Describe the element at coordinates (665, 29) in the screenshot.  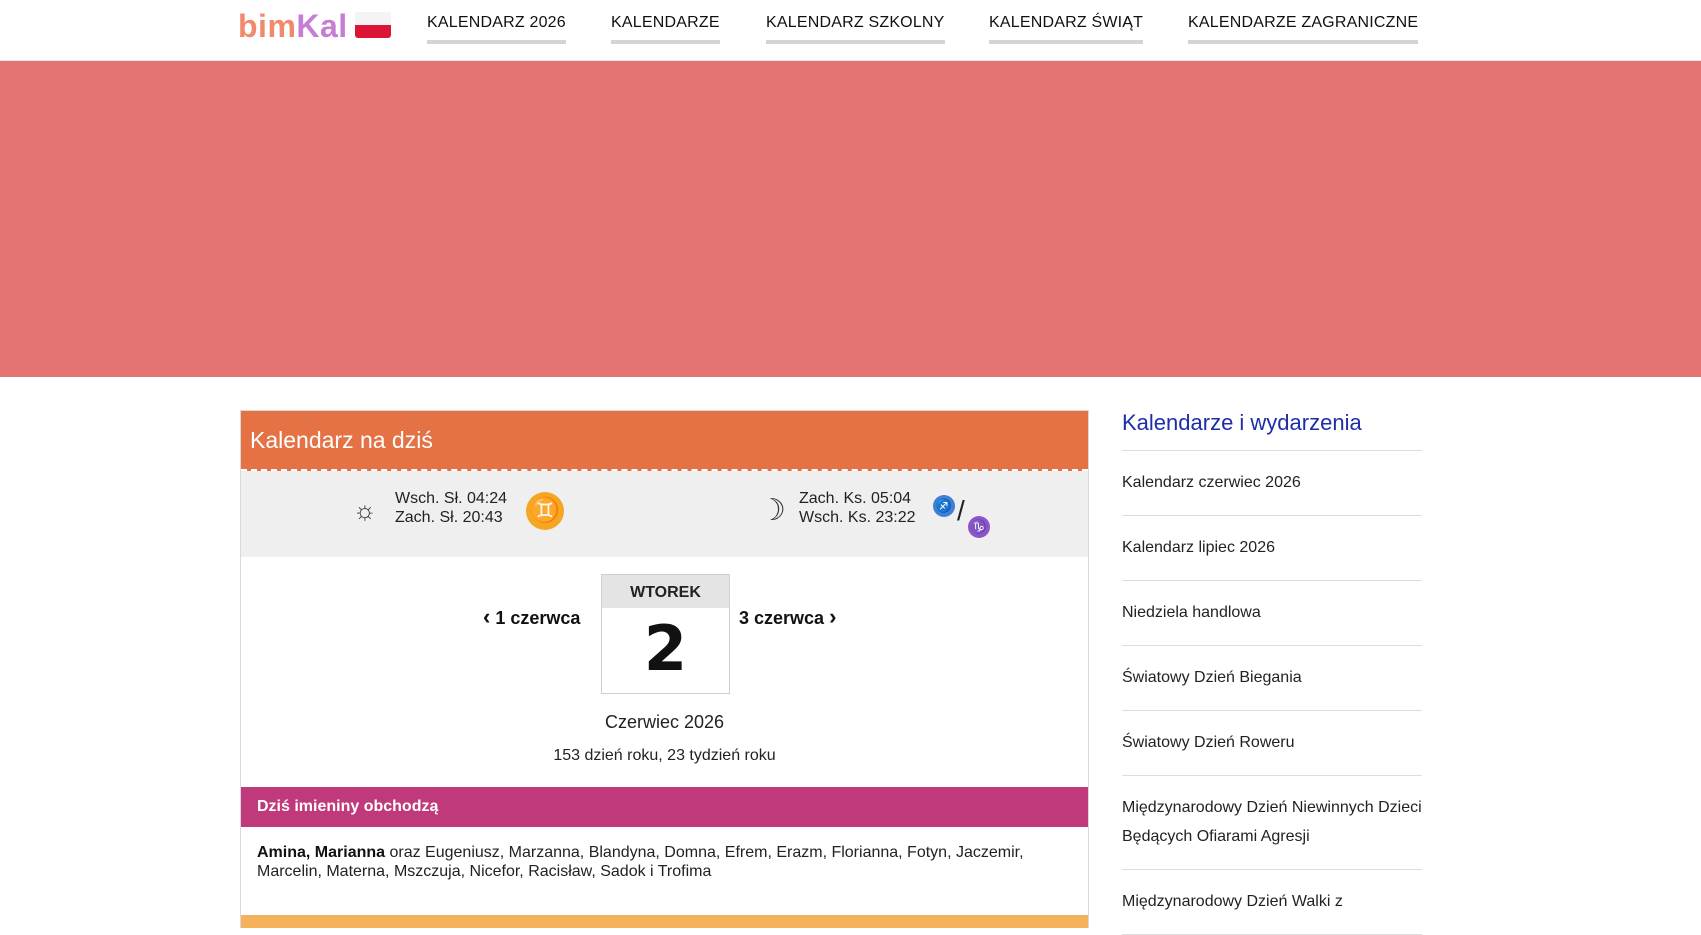
I see `nav-kalendarze: KALENDARZE` at that location.